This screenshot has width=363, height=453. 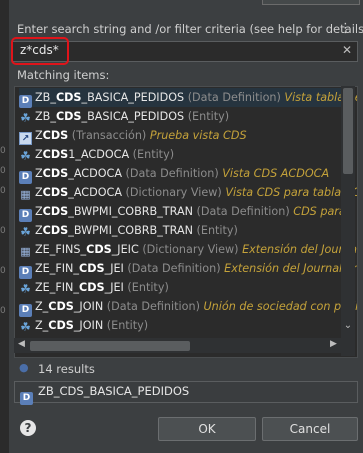 I want to click on item-description: Extensión del Journal en, so click(x=289, y=268).